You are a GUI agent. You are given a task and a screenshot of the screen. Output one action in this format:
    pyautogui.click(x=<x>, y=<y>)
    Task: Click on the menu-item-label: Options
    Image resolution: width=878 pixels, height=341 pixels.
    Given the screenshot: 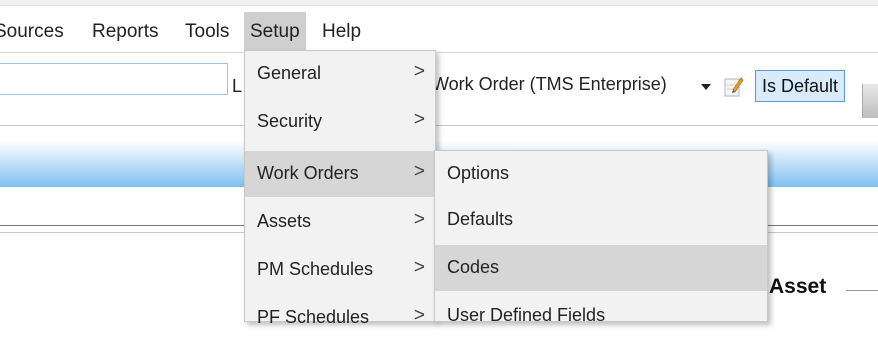 What is the action you would take?
    pyautogui.click(x=478, y=173)
    